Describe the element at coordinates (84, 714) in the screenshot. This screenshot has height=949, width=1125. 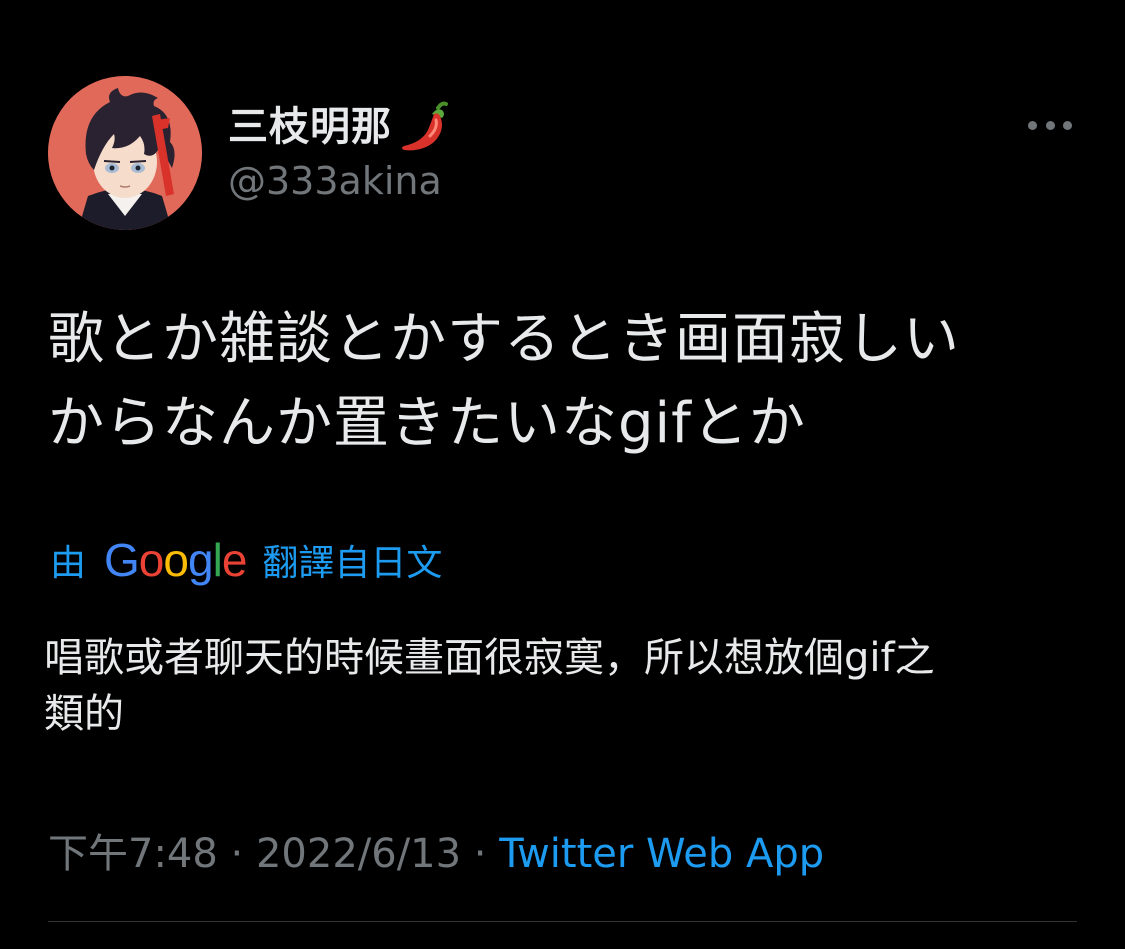
I see `translated-line: 類的` at that location.